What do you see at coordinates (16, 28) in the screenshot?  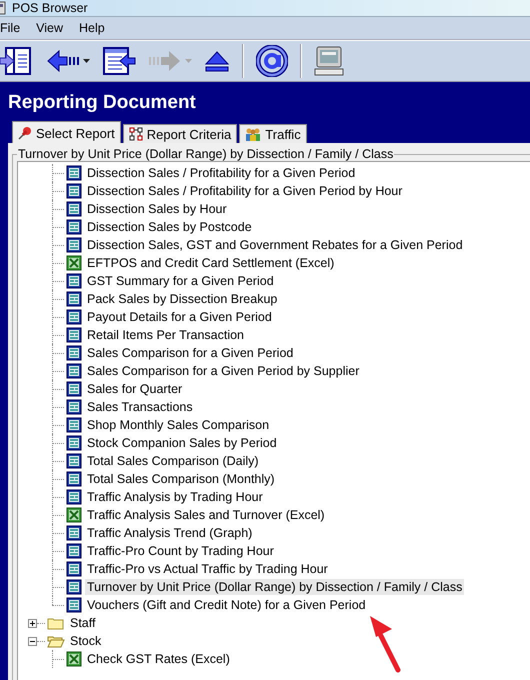 I see `menu-item: File` at bounding box center [16, 28].